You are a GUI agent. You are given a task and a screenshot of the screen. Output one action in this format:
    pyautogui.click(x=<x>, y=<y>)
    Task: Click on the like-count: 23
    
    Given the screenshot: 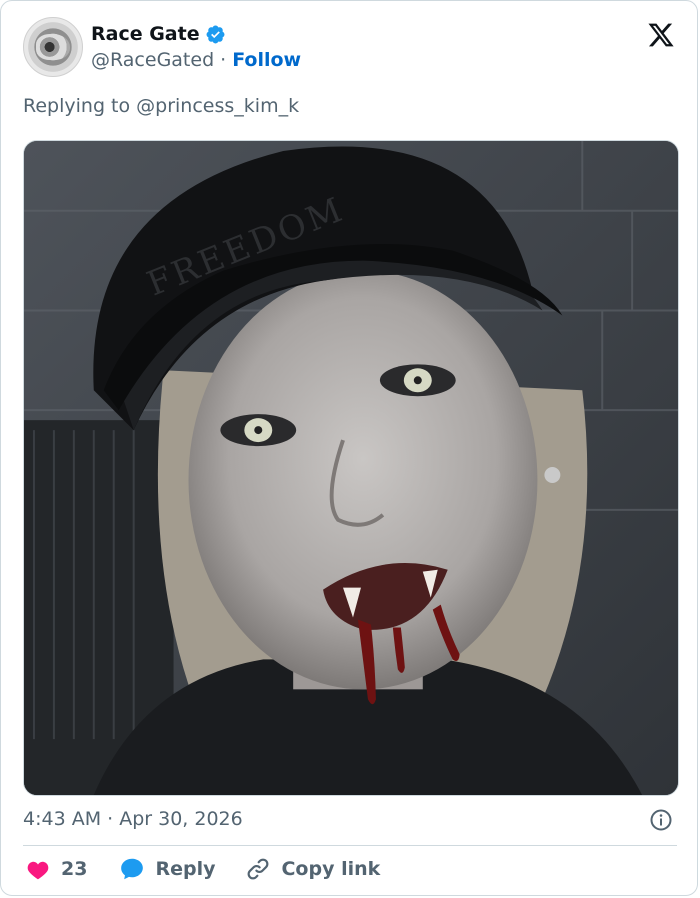 What is the action you would take?
    pyautogui.click(x=74, y=869)
    